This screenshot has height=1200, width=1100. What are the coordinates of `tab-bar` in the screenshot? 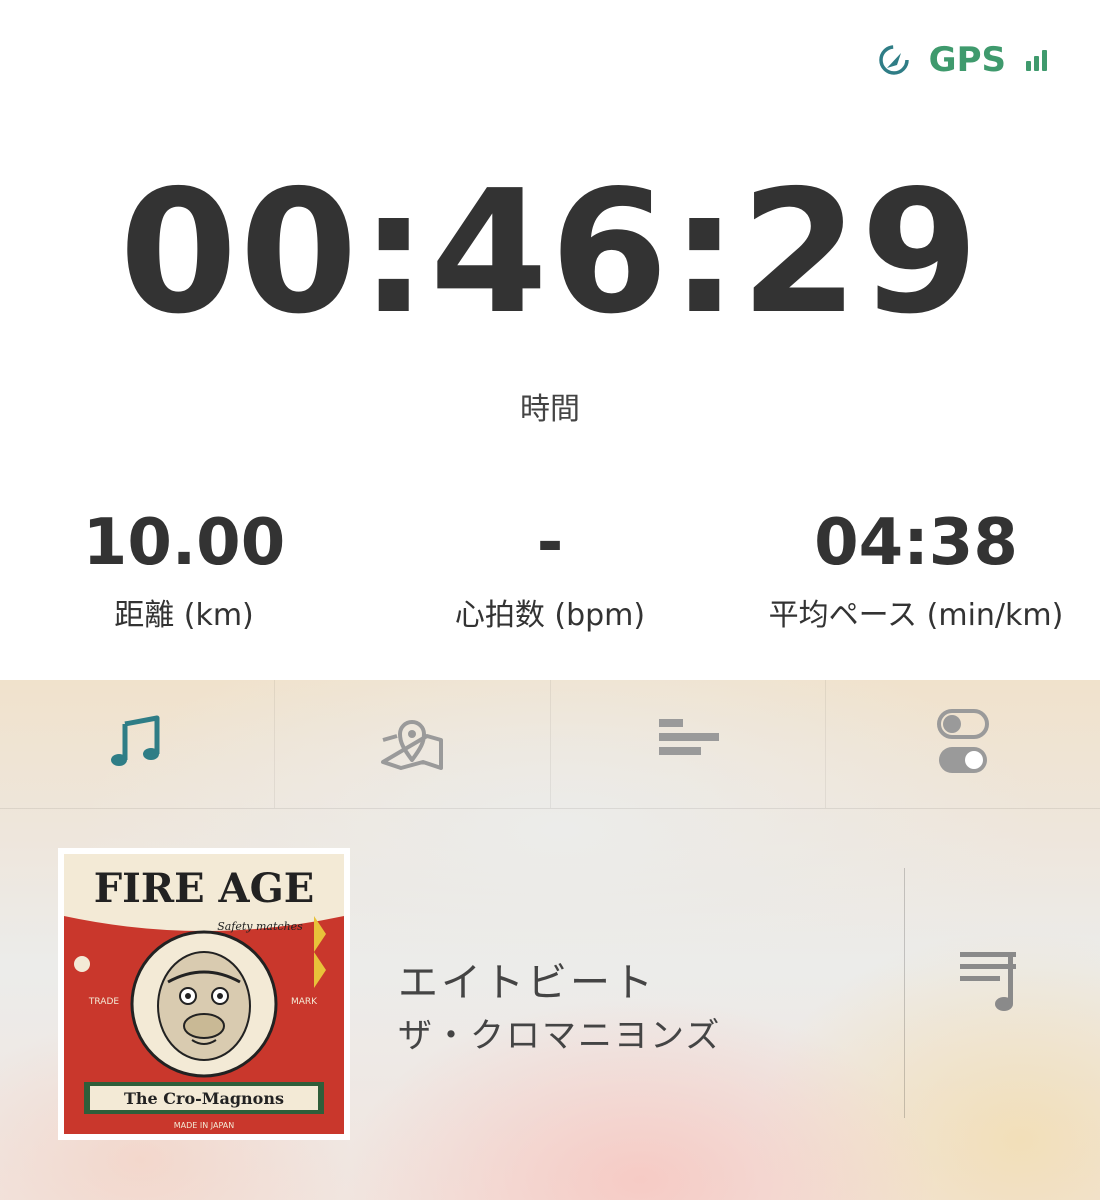 It's located at (550, 744).